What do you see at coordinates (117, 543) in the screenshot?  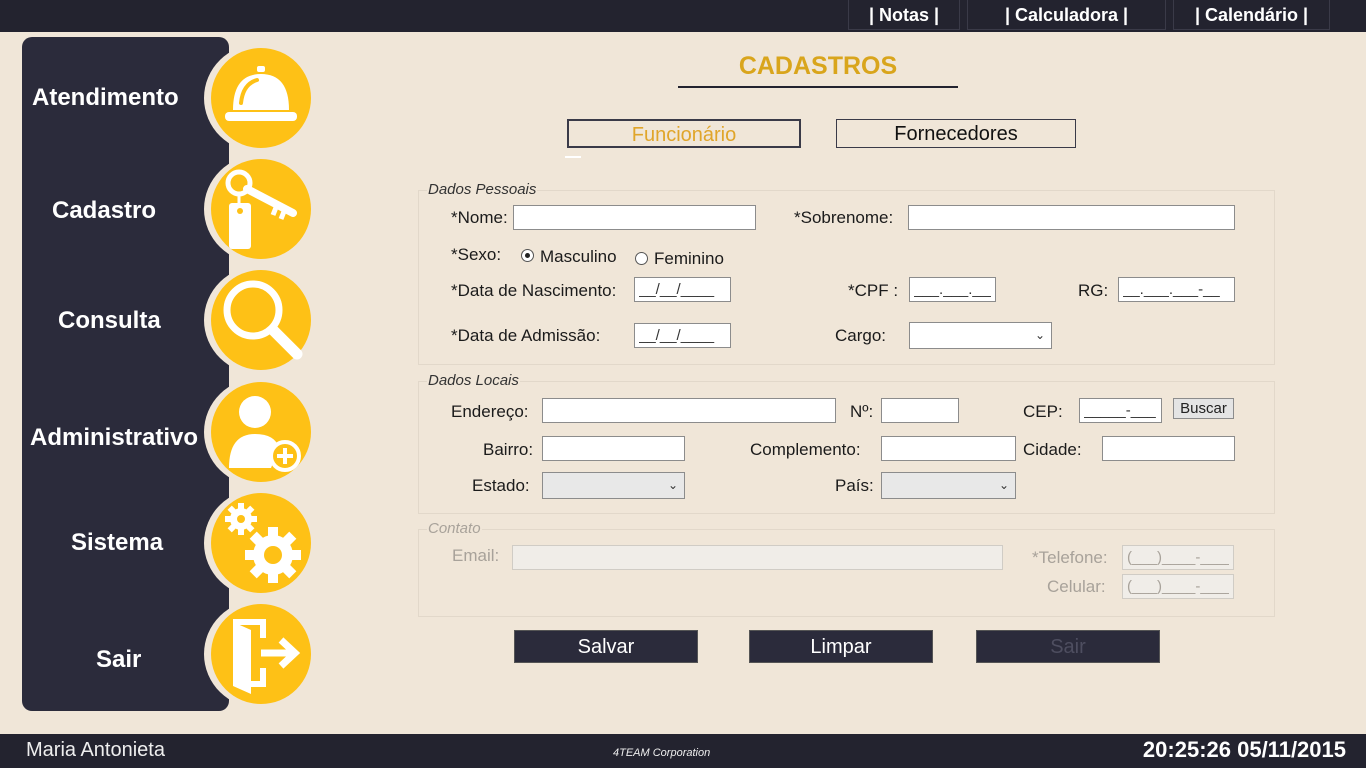 I see `sidebar-item-sistema: Sistema` at bounding box center [117, 543].